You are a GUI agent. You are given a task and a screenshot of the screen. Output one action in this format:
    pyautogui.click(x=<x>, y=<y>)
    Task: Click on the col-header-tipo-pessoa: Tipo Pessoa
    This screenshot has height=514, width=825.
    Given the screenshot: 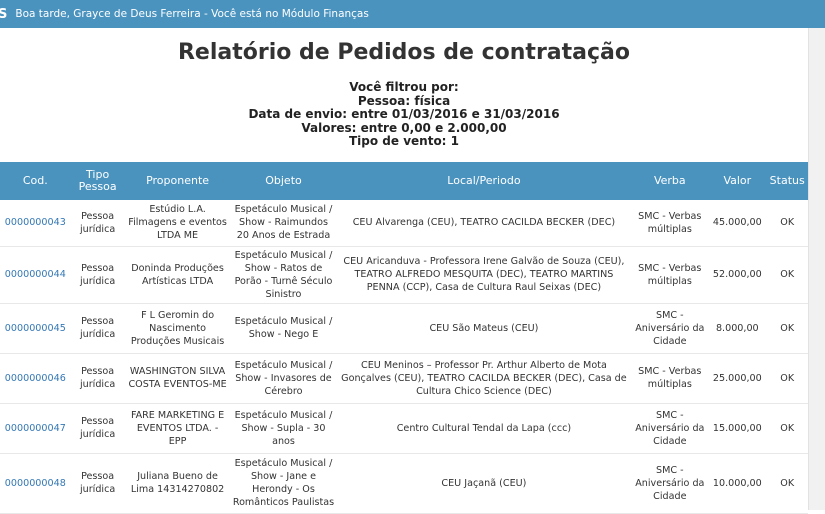 What is the action you would take?
    pyautogui.click(x=97, y=180)
    